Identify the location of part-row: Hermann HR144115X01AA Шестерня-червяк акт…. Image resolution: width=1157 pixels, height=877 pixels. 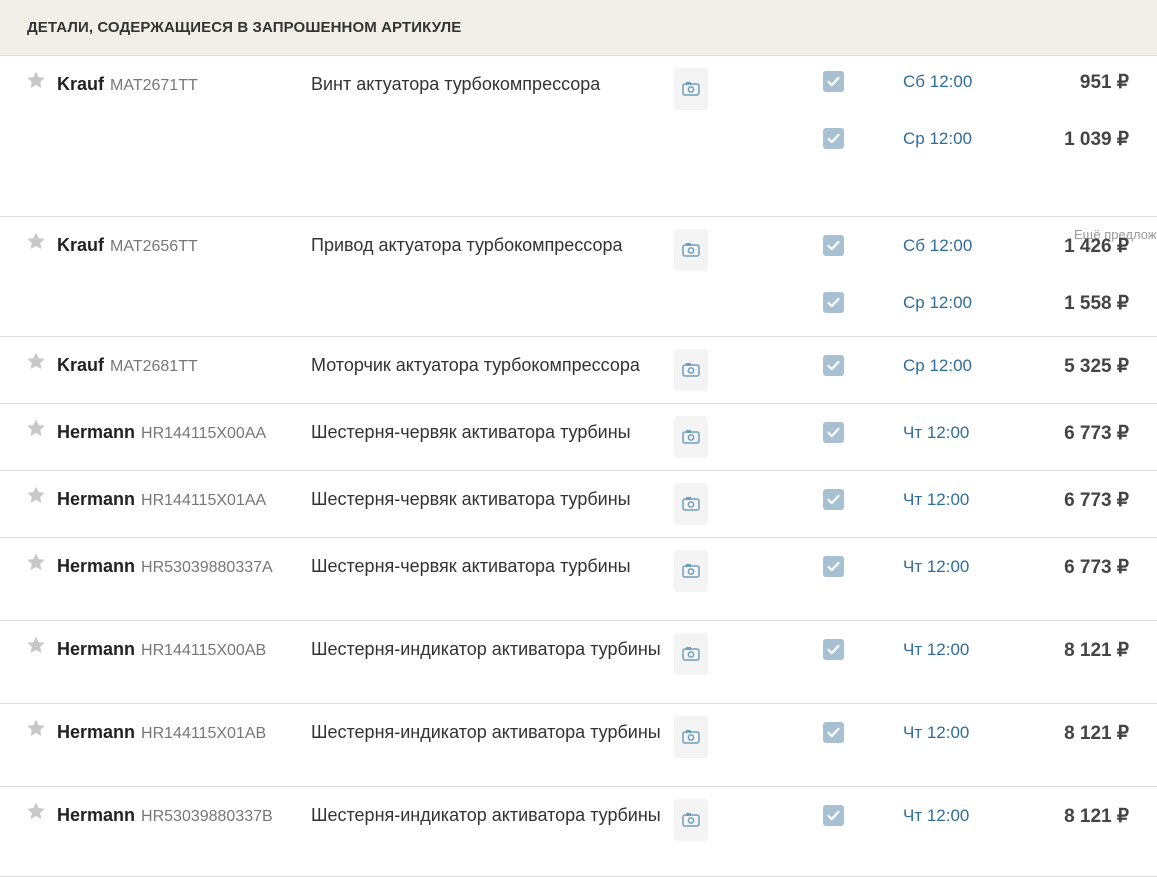
(578, 504).